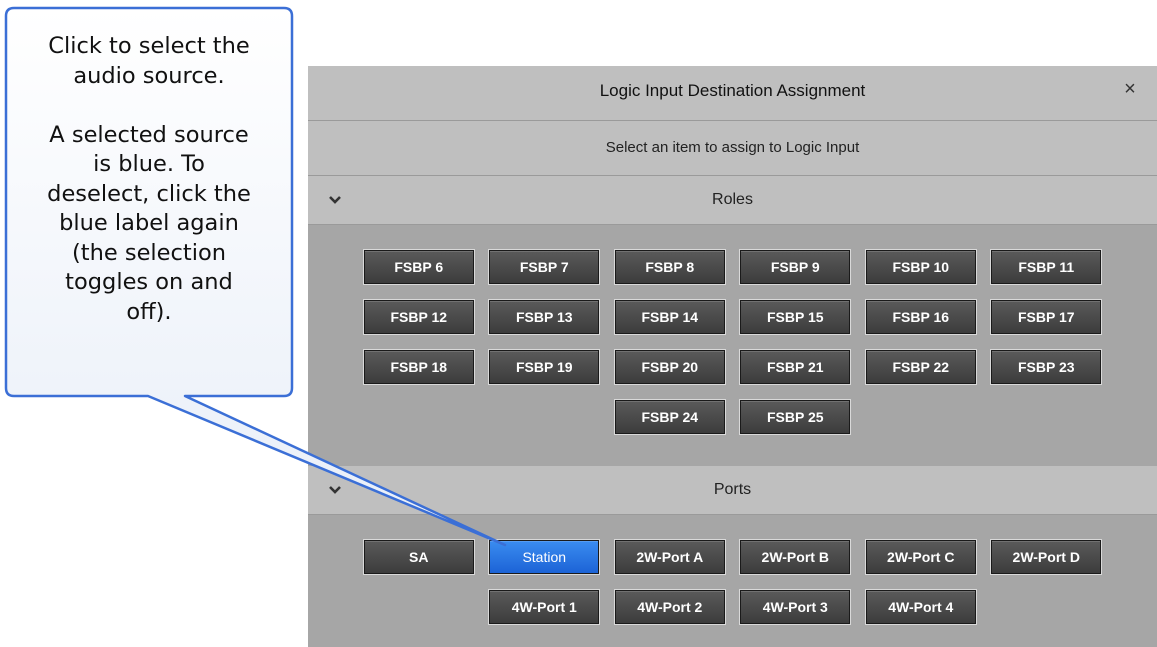  What do you see at coordinates (1046, 267) in the screenshot?
I see `roles-button: FSBP 11` at bounding box center [1046, 267].